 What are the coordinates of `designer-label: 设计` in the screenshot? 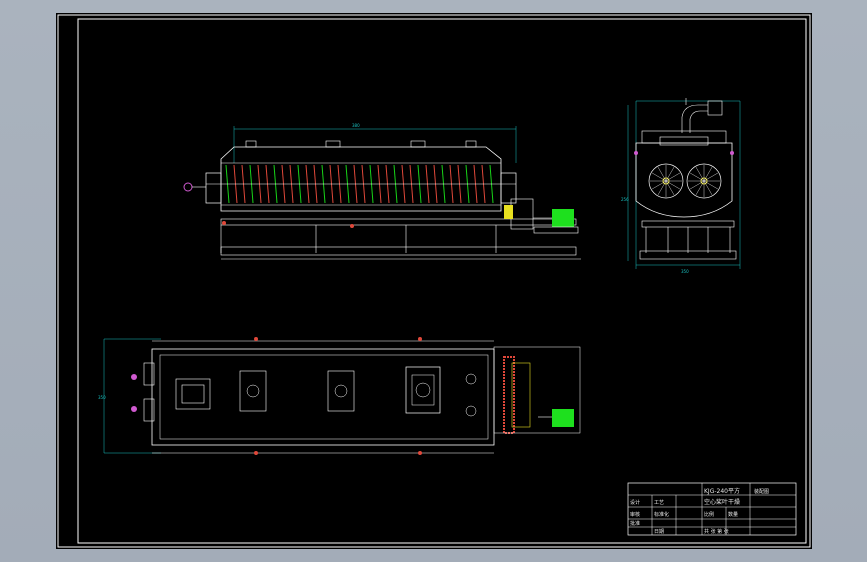 It's located at (635, 502).